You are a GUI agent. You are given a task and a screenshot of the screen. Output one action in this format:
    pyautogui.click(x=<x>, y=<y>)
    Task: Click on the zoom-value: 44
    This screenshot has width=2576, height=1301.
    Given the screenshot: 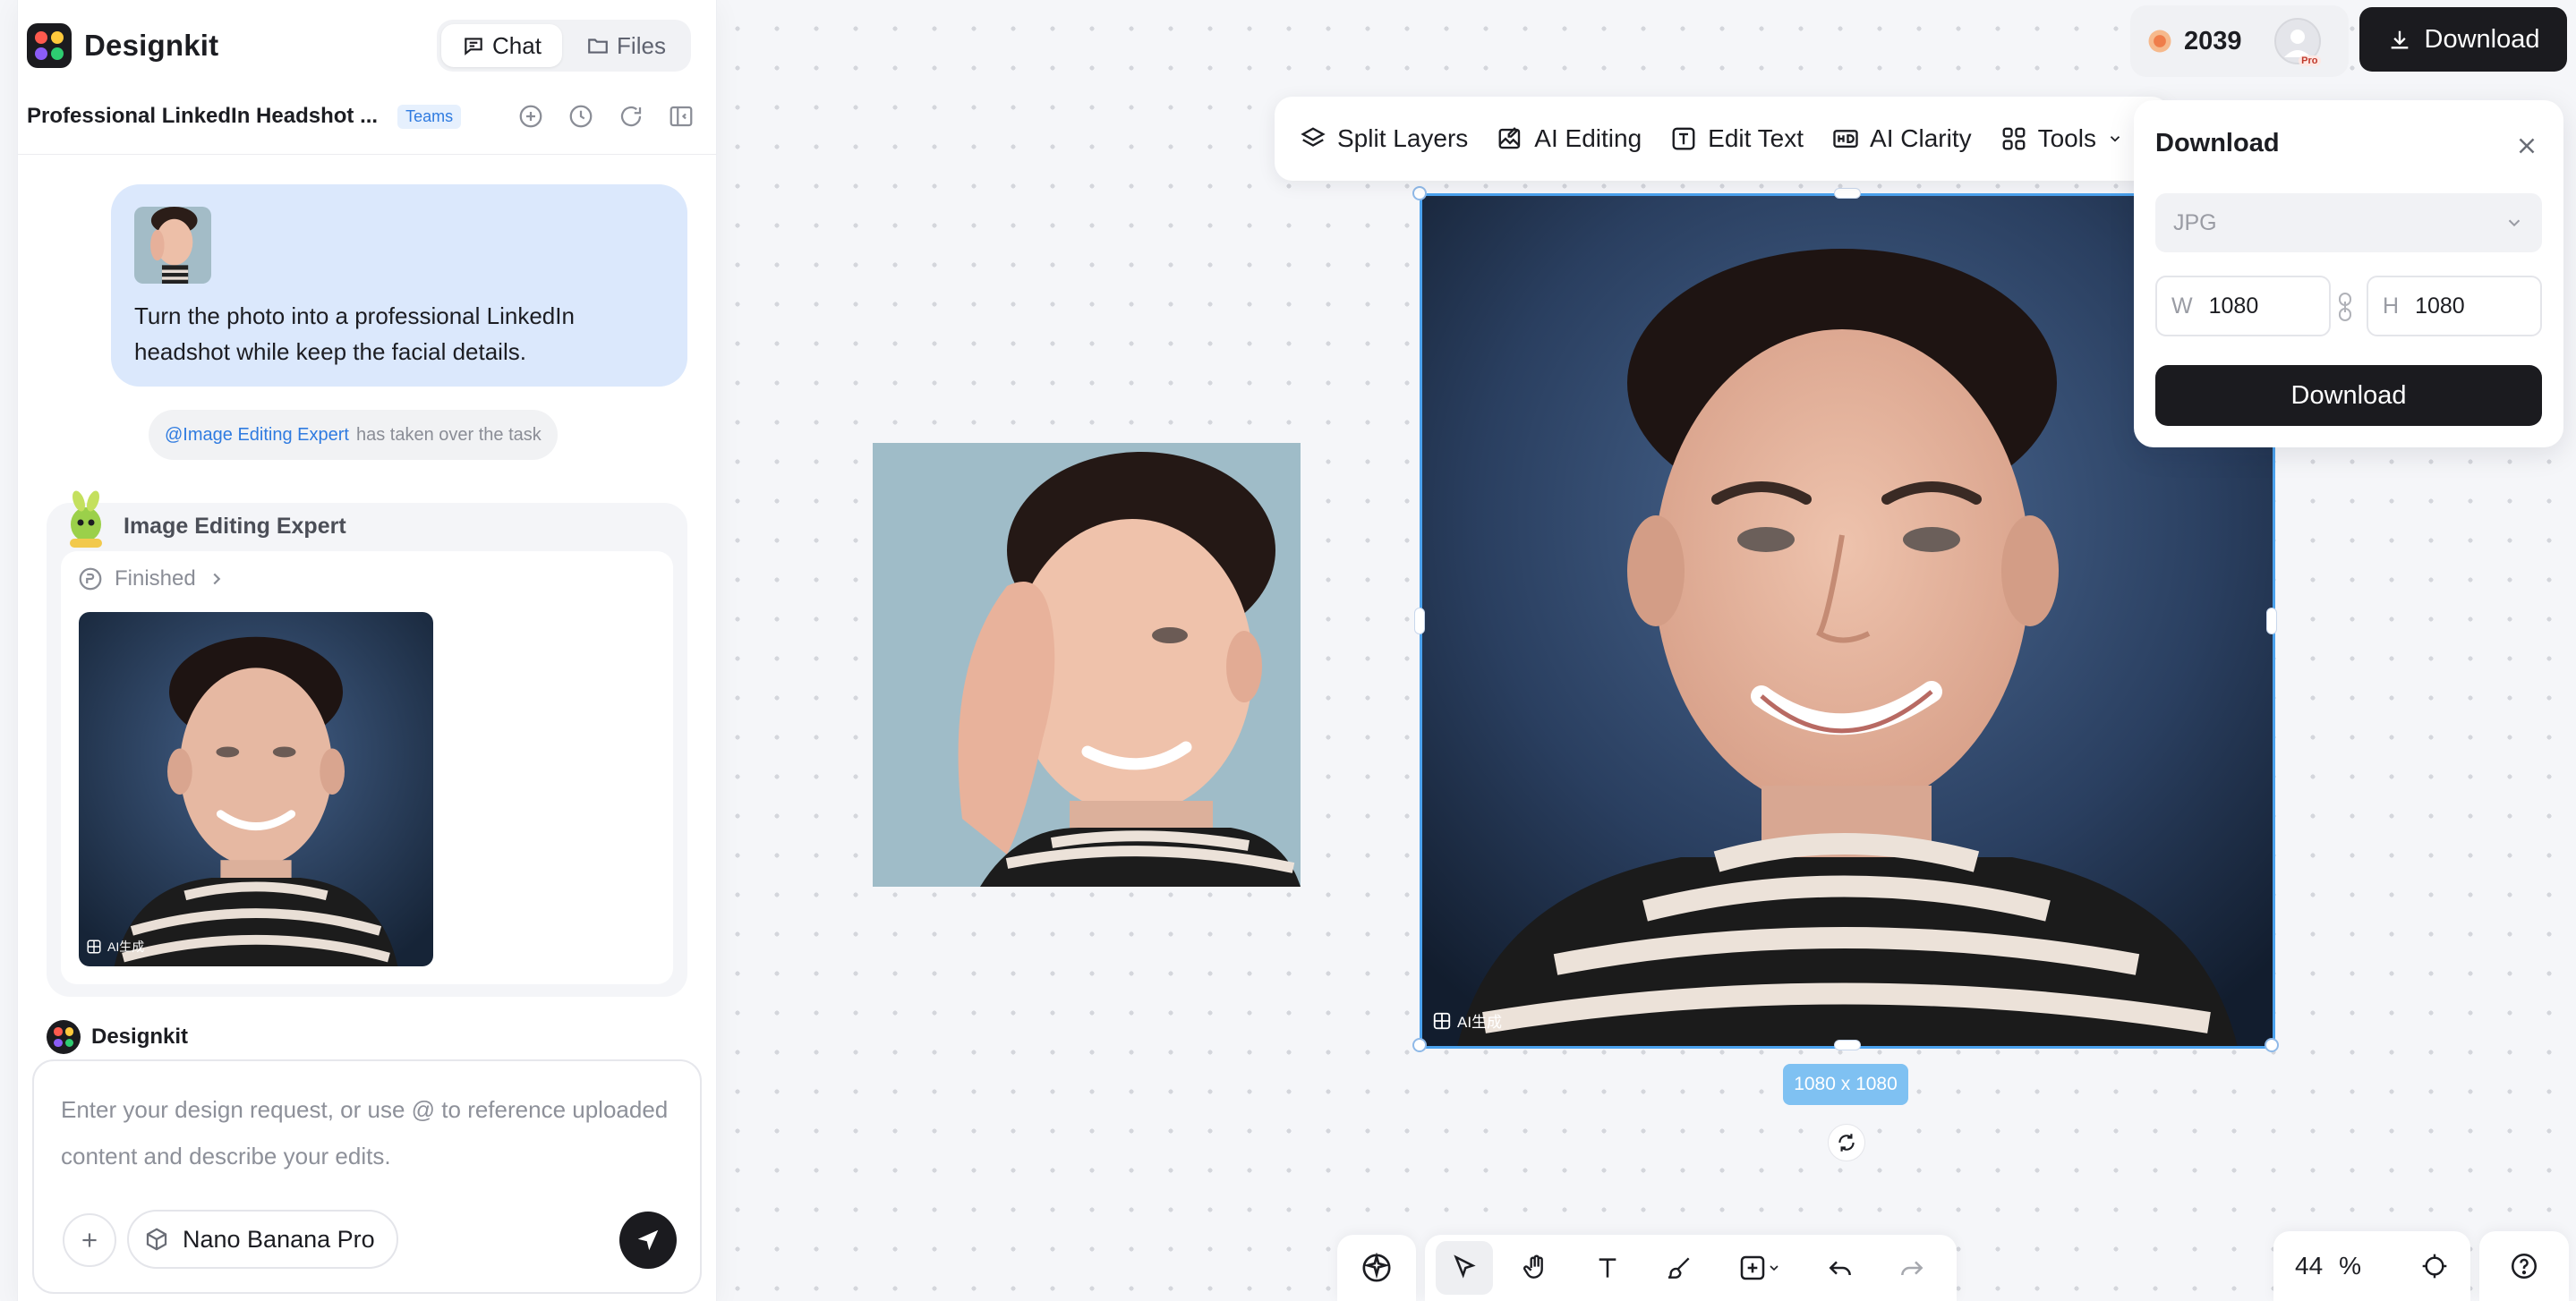 What is the action you would take?
    pyautogui.click(x=2309, y=1266)
    